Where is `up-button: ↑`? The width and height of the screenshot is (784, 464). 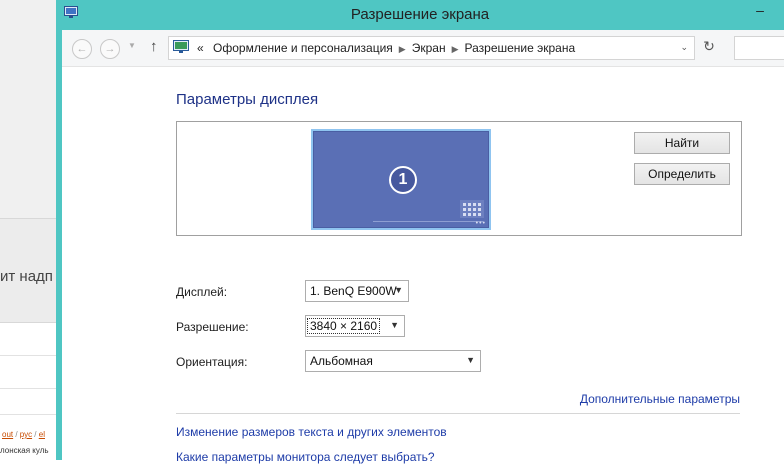 up-button: ↑ is located at coordinates (154, 46).